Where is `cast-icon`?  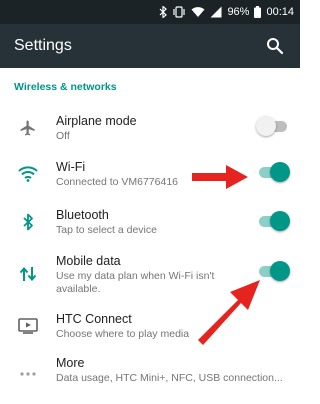
cast-icon is located at coordinates (28, 326).